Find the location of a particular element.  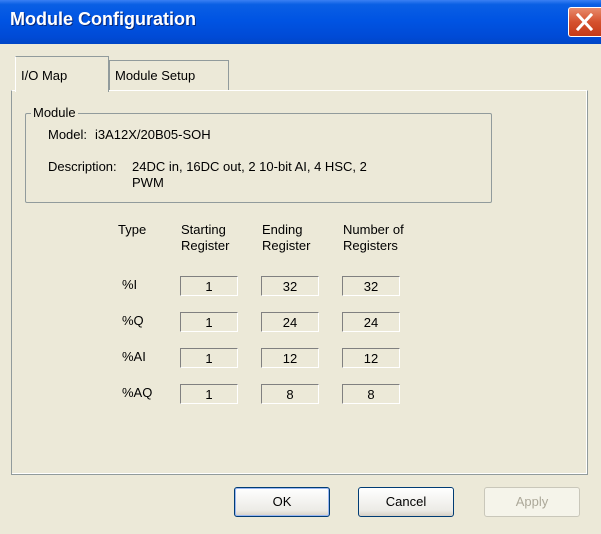

close-icon is located at coordinates (584, 22).